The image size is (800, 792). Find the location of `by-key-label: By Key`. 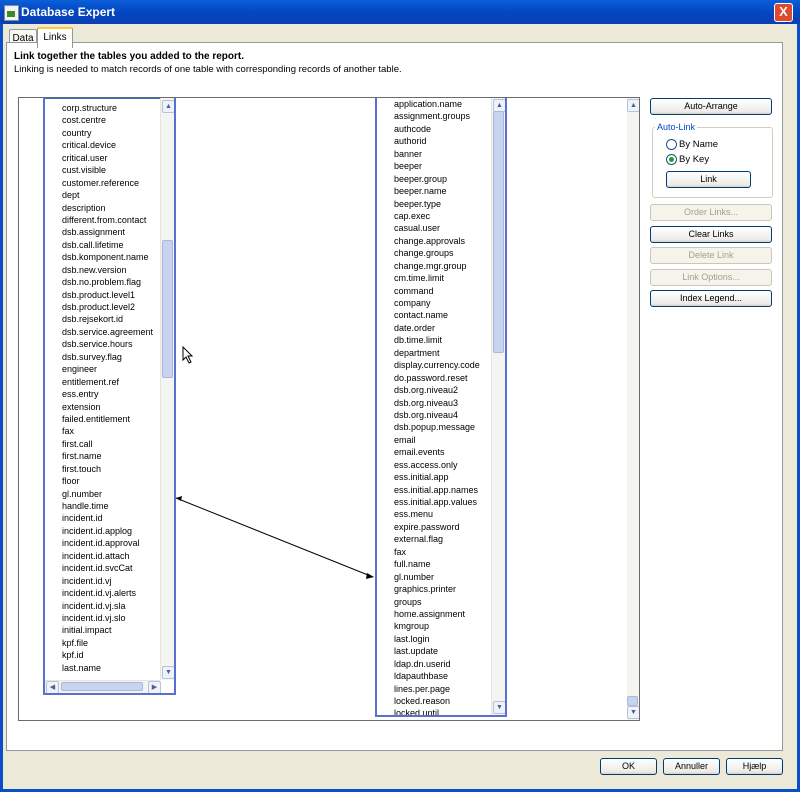

by-key-label: By Key is located at coordinates (694, 159).